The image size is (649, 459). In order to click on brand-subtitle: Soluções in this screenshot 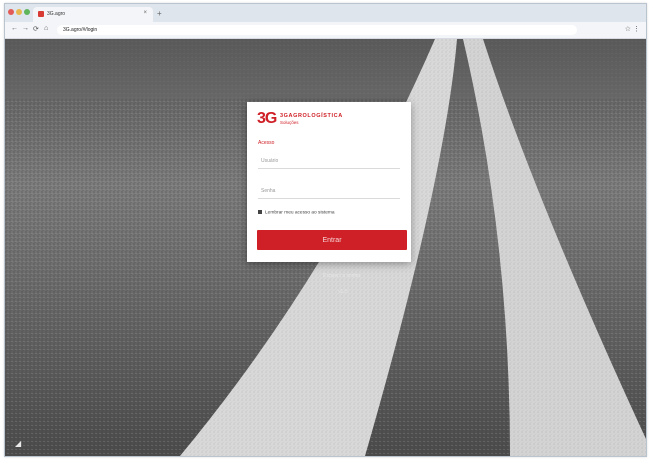, I will do `click(289, 122)`.